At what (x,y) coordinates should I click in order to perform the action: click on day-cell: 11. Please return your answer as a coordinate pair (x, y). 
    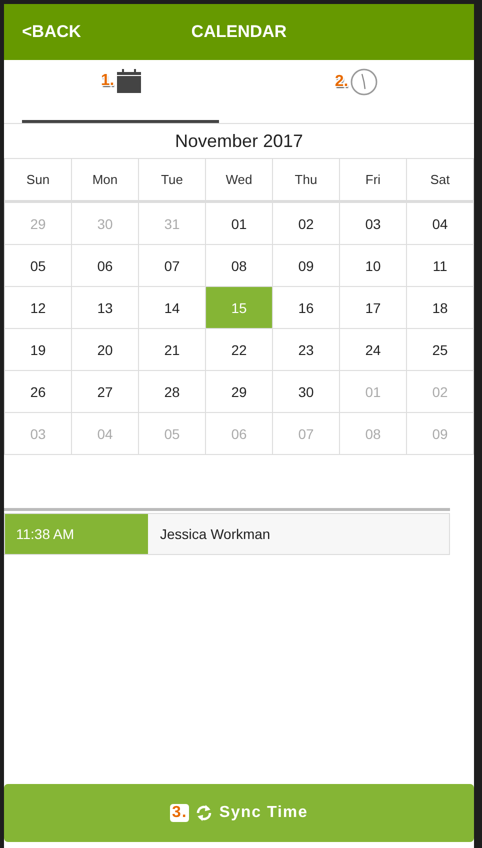
    Looking at the image, I should click on (440, 266).